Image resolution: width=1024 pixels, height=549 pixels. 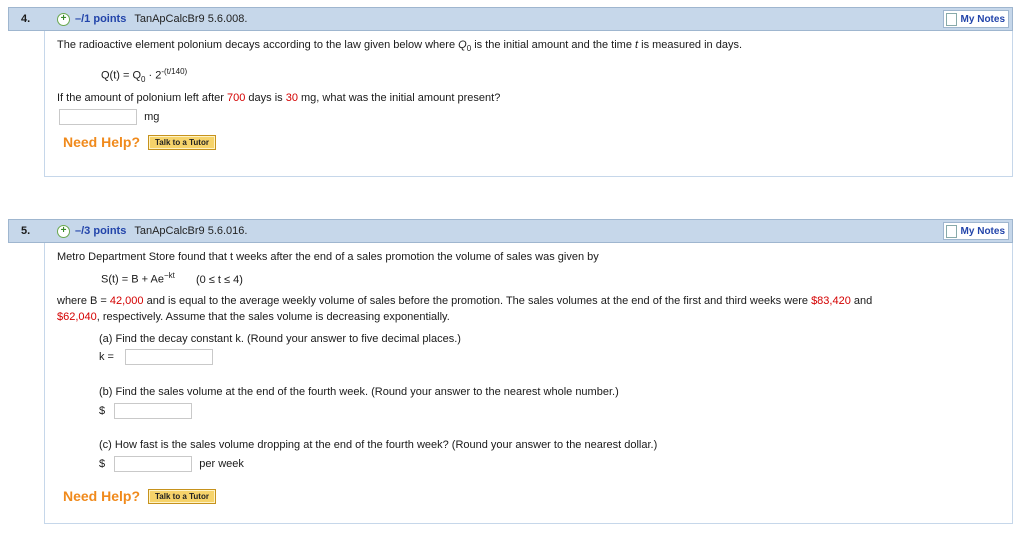 What do you see at coordinates (831, 301) in the screenshot?
I see `highlight-value: $83,420` at bounding box center [831, 301].